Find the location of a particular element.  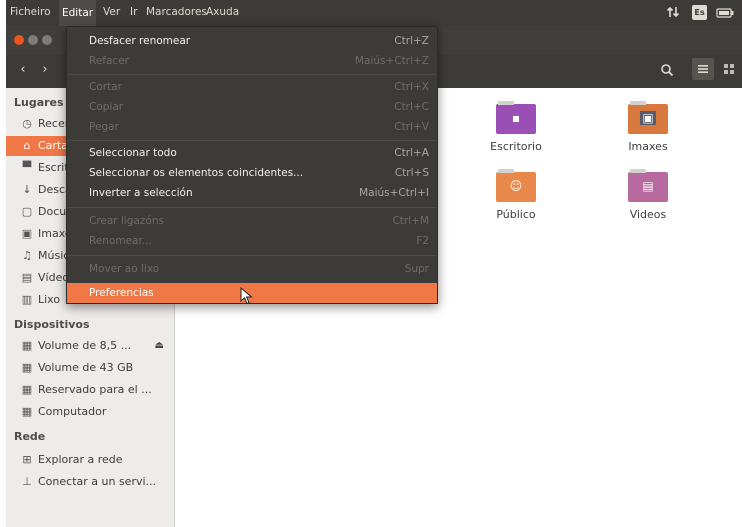

folder-label: Imaxes is located at coordinates (648, 146).